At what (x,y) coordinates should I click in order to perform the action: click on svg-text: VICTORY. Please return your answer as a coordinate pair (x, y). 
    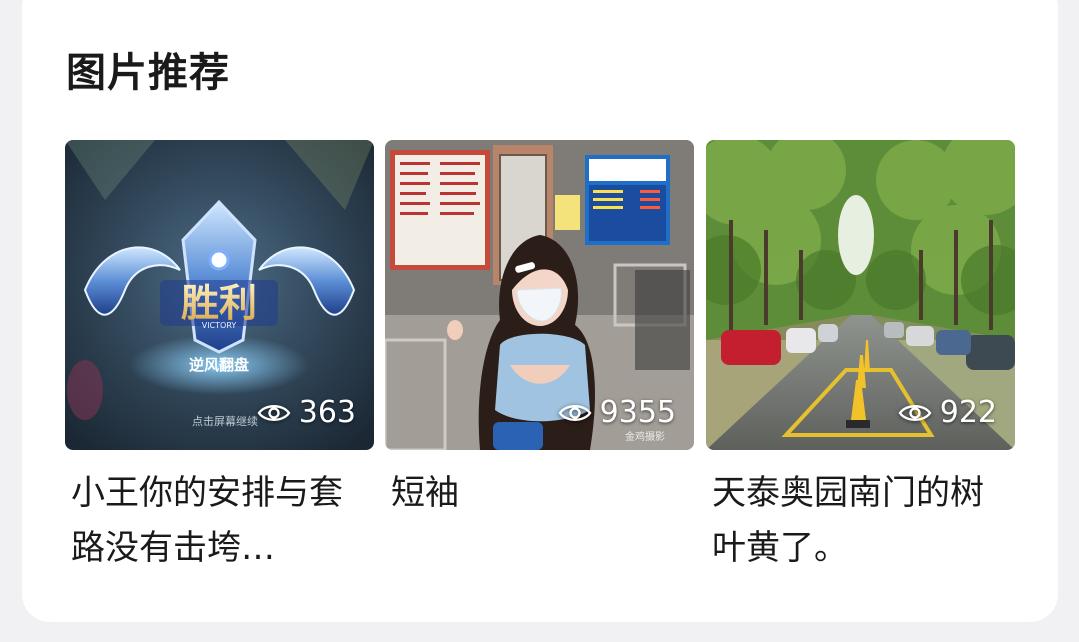
    Looking at the image, I should click on (219, 325).